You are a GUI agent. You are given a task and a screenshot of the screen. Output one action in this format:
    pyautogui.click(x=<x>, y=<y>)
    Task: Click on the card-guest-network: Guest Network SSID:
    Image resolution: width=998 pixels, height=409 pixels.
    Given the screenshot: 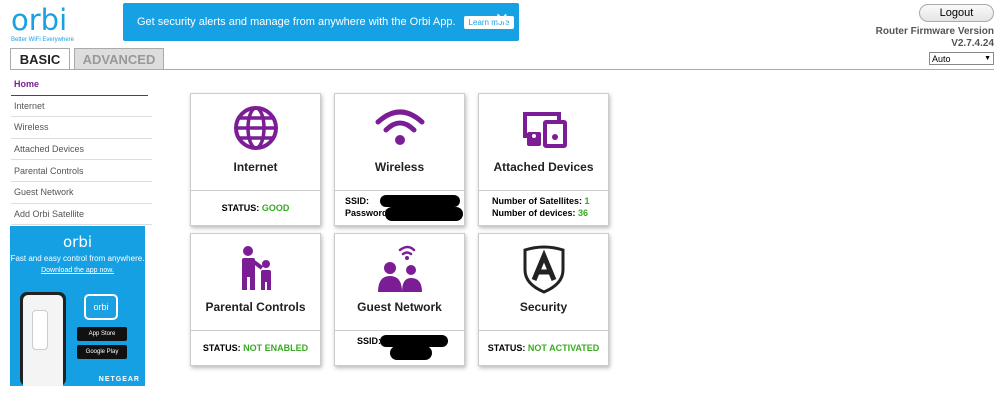 What is the action you would take?
    pyautogui.click(x=399, y=299)
    